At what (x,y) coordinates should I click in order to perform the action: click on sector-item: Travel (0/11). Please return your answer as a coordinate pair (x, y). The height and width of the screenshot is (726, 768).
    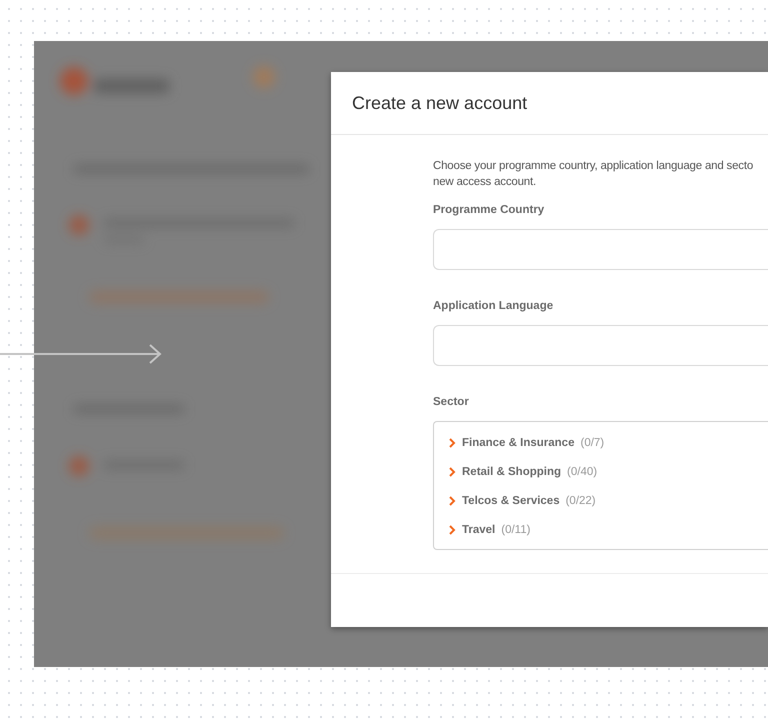
    Looking at the image, I should click on (489, 530).